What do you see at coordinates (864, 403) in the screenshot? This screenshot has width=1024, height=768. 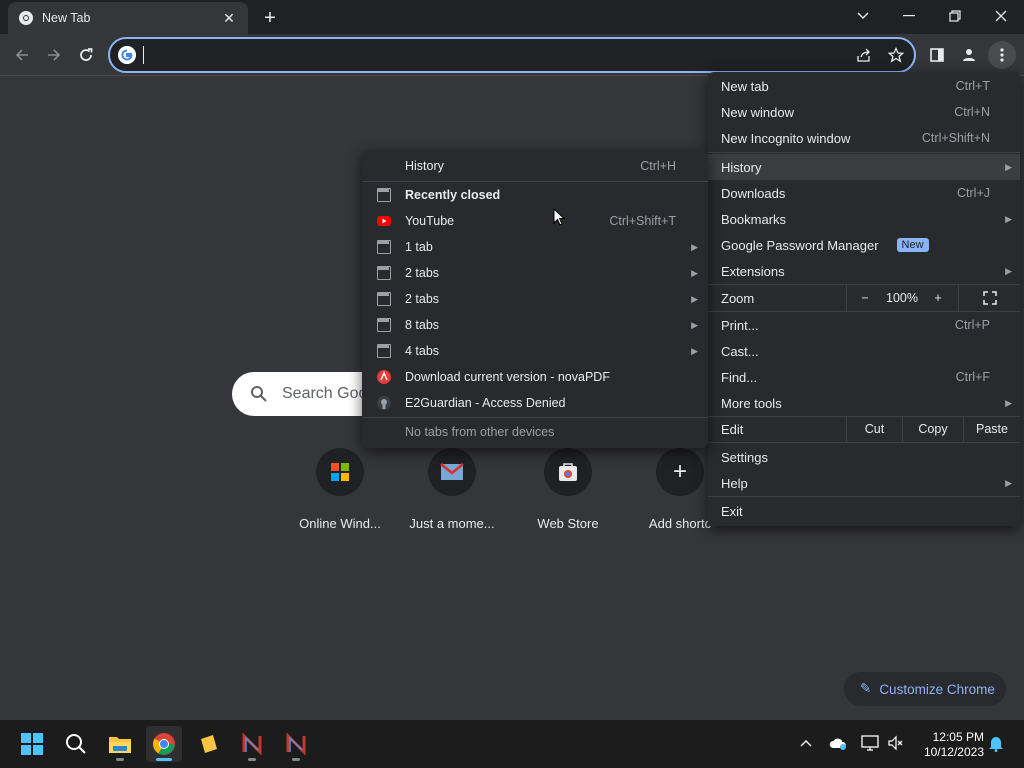 I see `menu-more-tools: More tools ▶` at bounding box center [864, 403].